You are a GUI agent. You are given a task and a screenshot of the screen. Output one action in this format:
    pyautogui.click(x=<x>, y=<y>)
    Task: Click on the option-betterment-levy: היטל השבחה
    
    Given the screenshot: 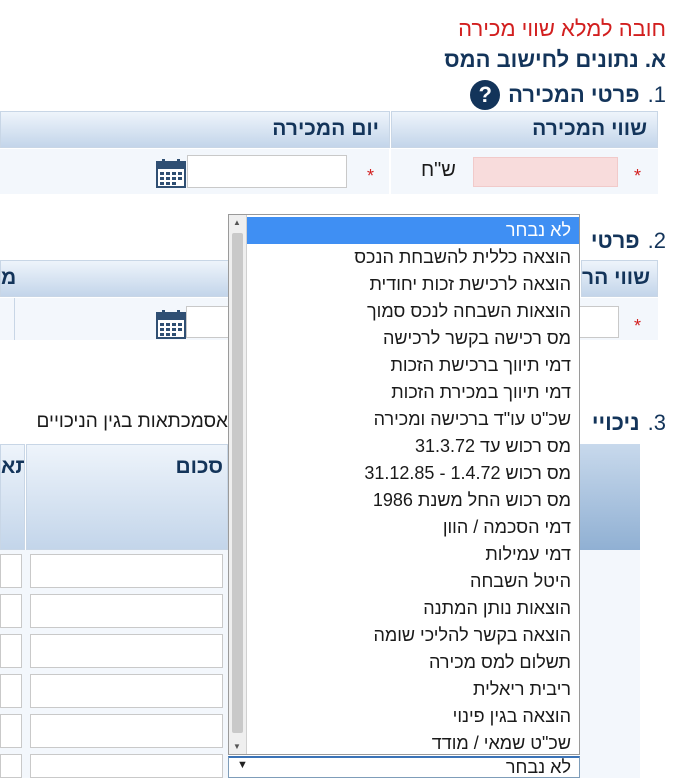 What is the action you would take?
    pyautogui.click(x=413, y=581)
    